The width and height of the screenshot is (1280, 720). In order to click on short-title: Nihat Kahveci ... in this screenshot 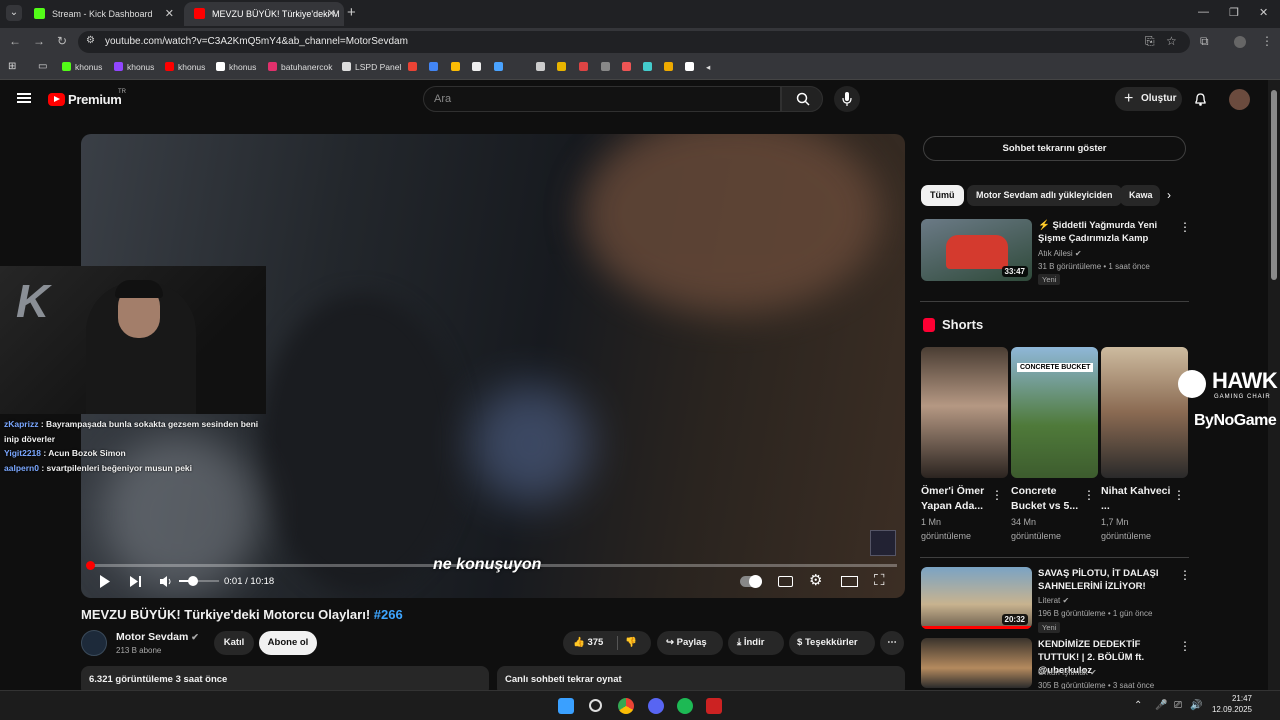, I will do `click(1136, 498)`.